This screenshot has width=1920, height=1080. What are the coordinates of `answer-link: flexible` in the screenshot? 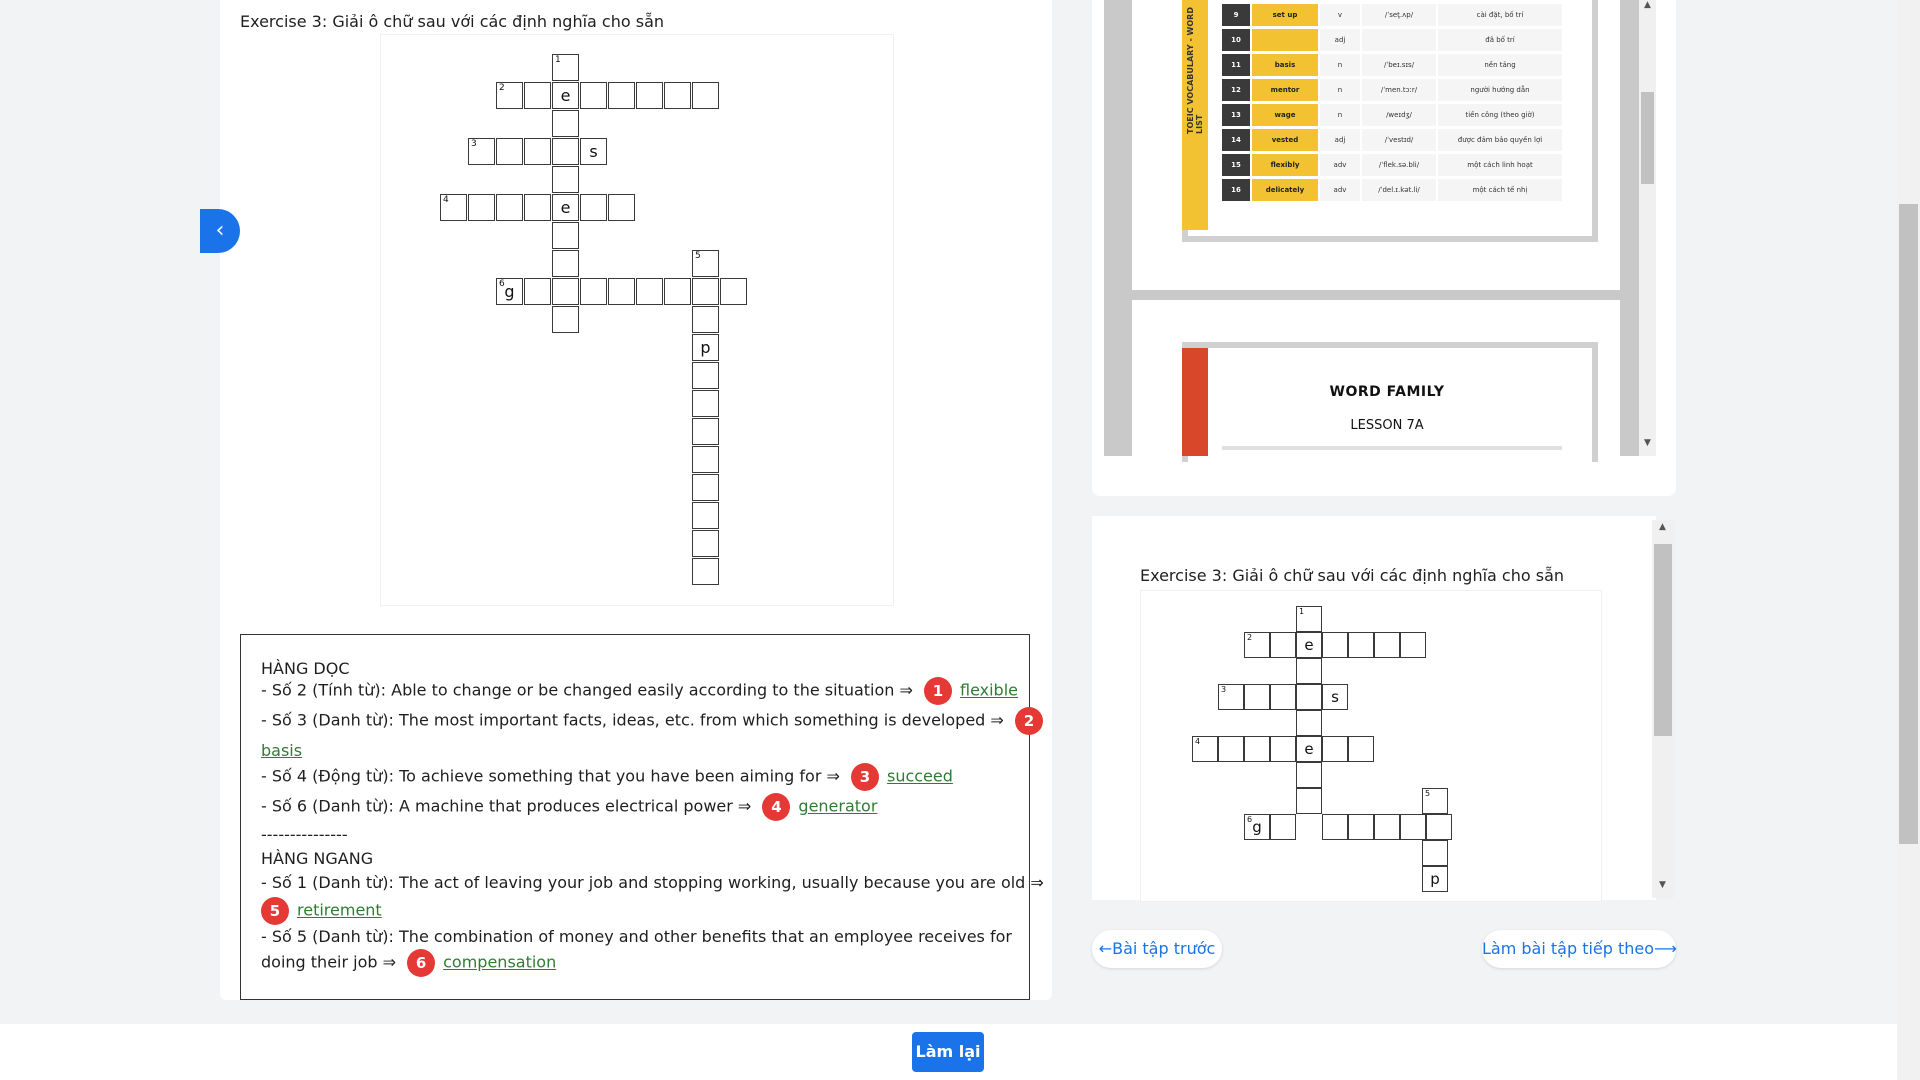 It's located at (989, 690).